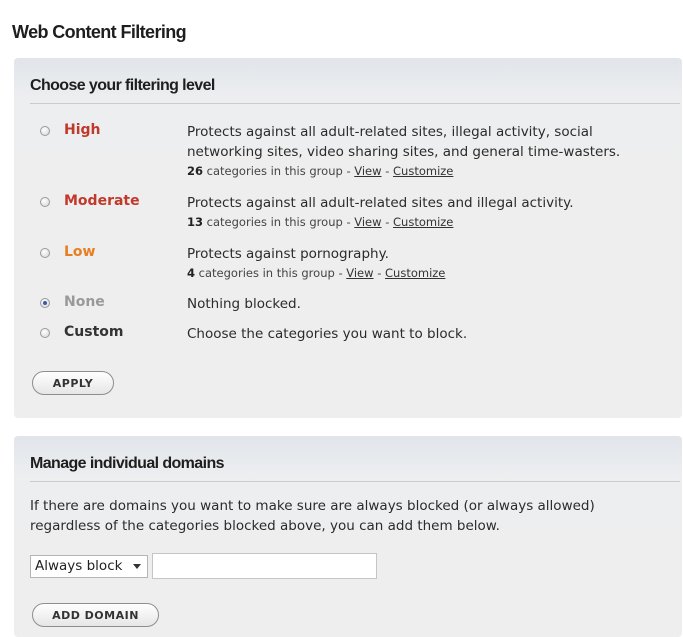 This screenshot has width=683, height=637. What do you see at coordinates (93, 332) in the screenshot?
I see `level-label-custom: Custom` at bounding box center [93, 332].